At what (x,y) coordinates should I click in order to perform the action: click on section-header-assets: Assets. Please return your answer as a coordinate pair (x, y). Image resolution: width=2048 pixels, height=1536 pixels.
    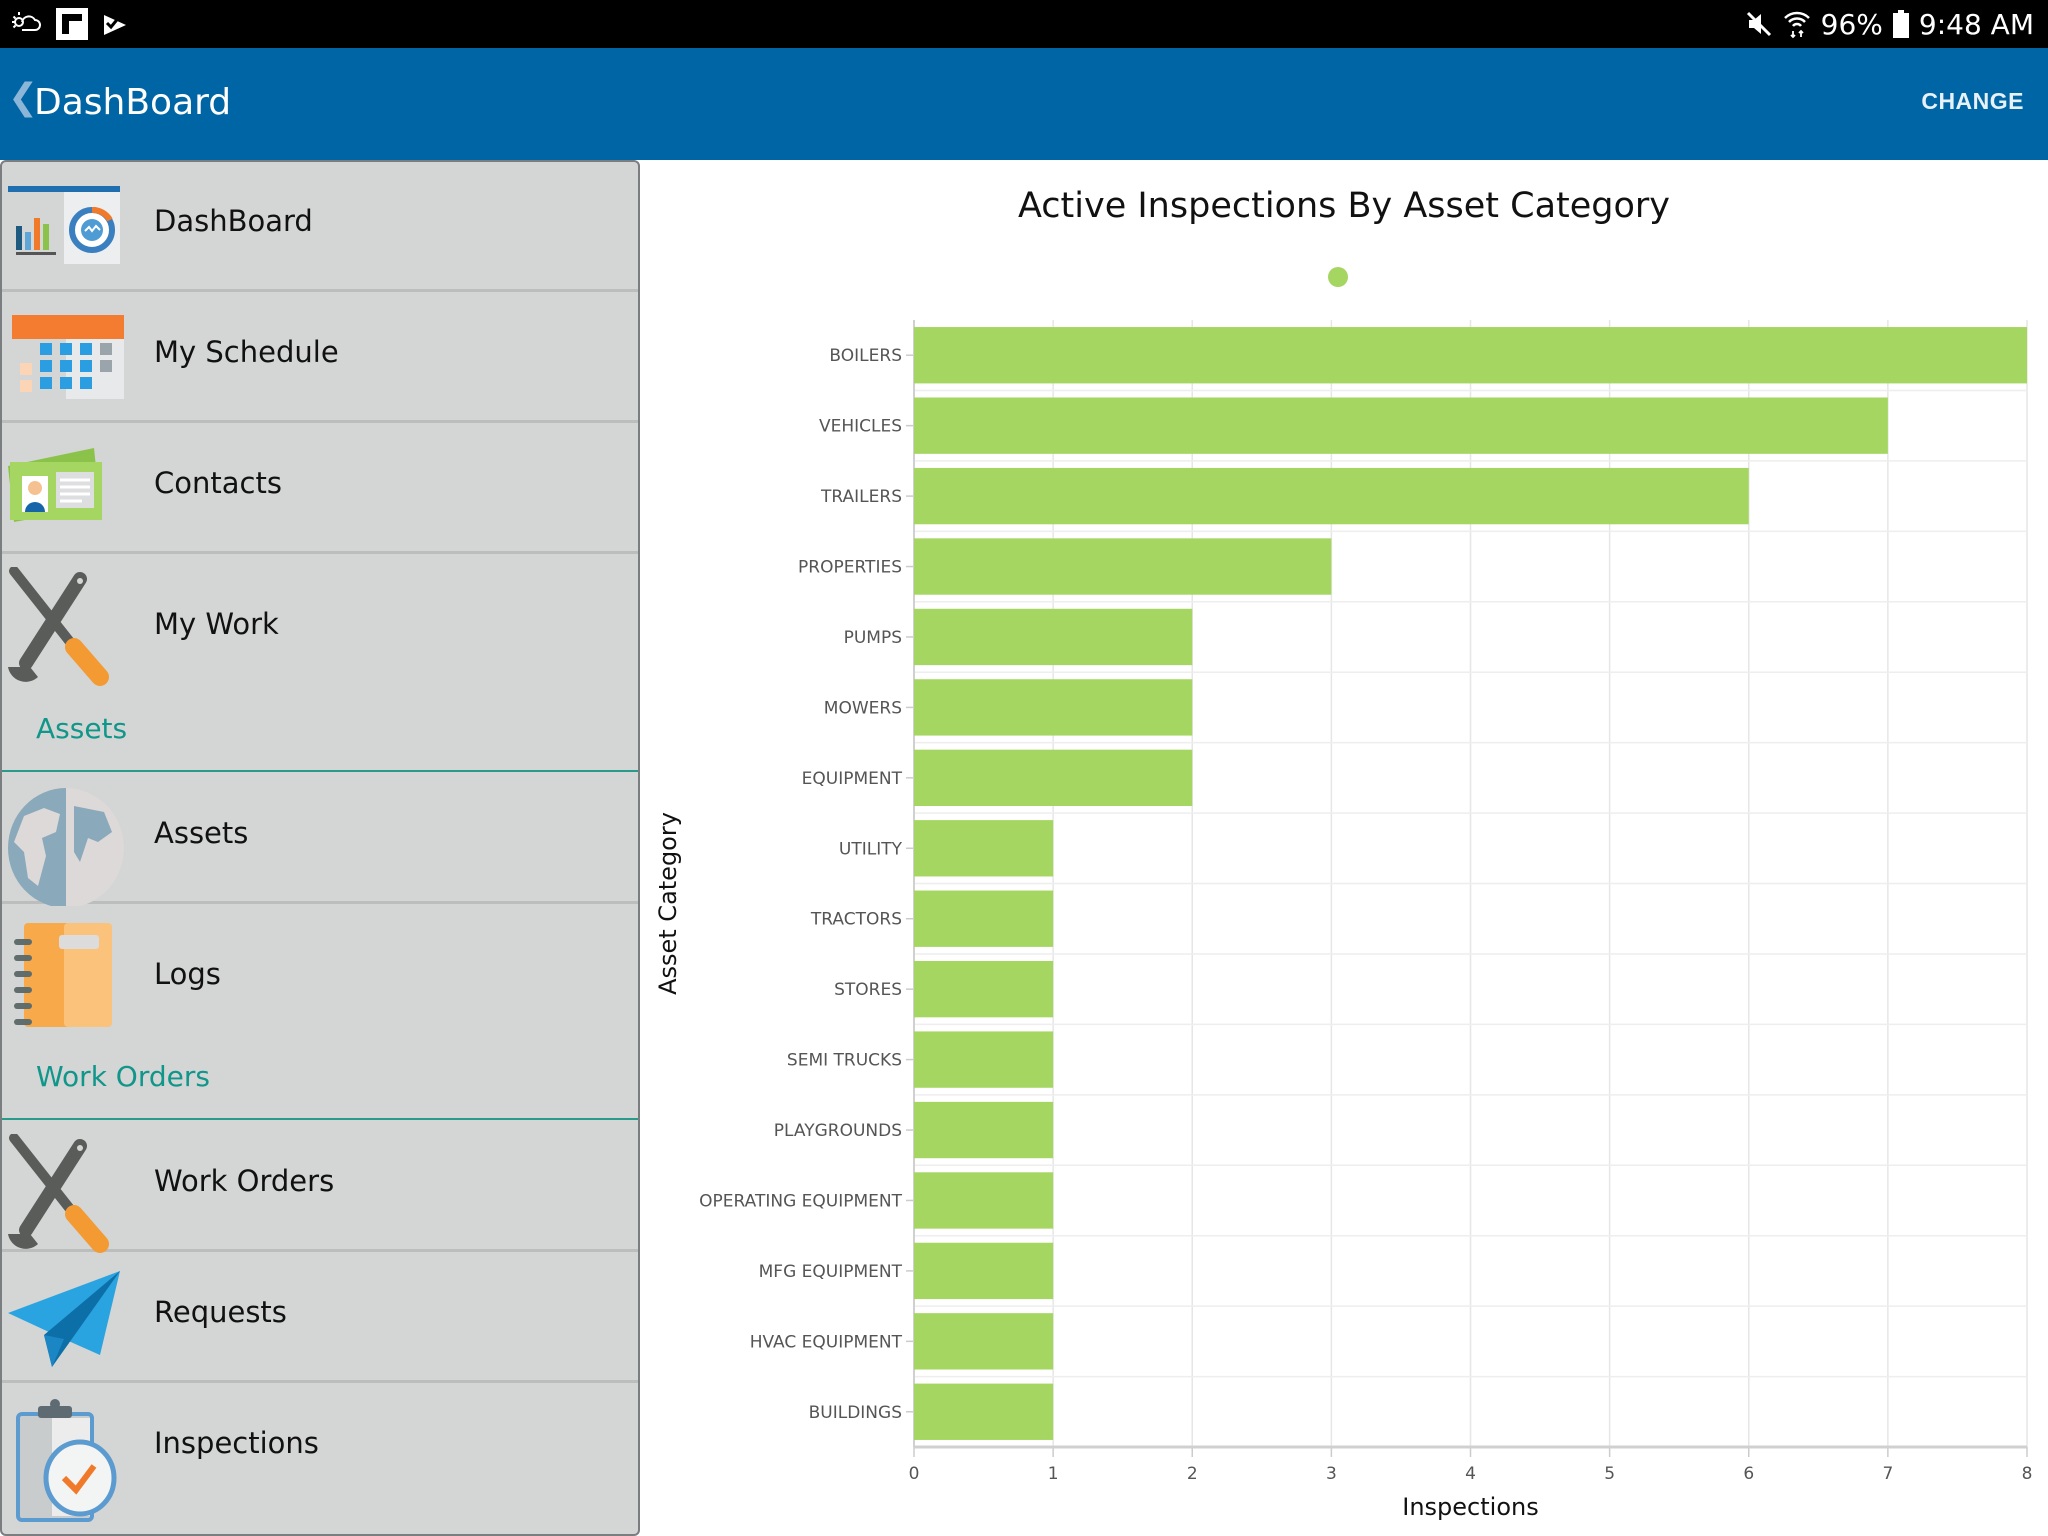
    Looking at the image, I should click on (320, 731).